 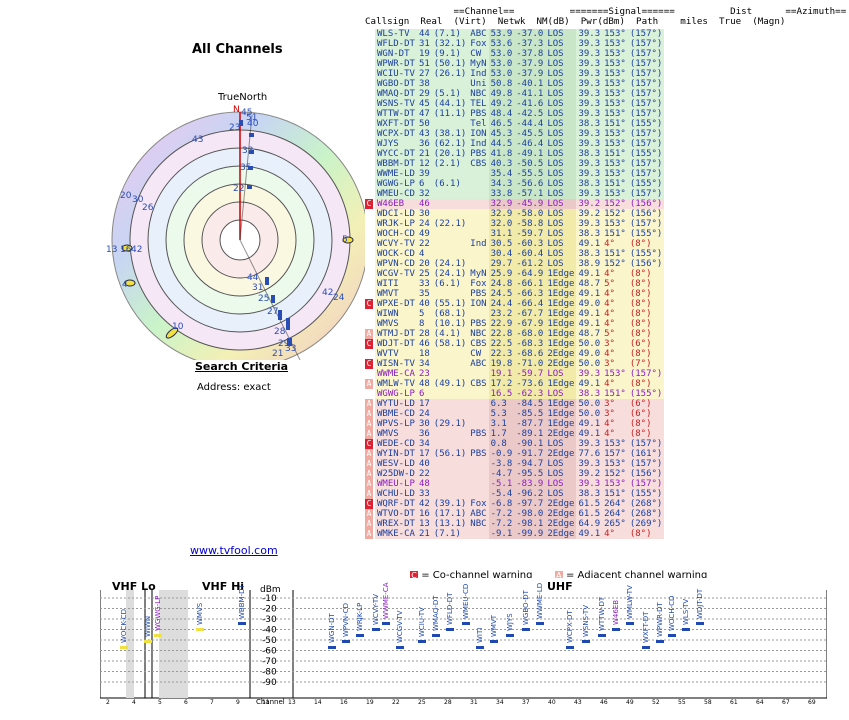 I want to click on cell-network: MyN, so click(x=478, y=64).